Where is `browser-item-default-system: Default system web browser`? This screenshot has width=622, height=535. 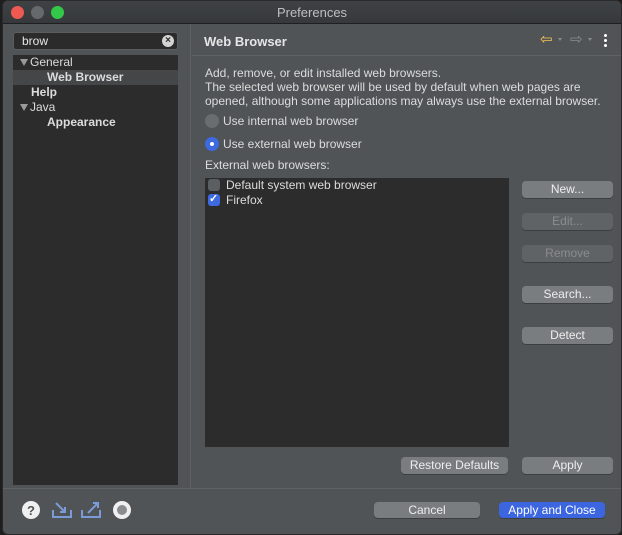 browser-item-default-system: Default system web browser is located at coordinates (357, 185).